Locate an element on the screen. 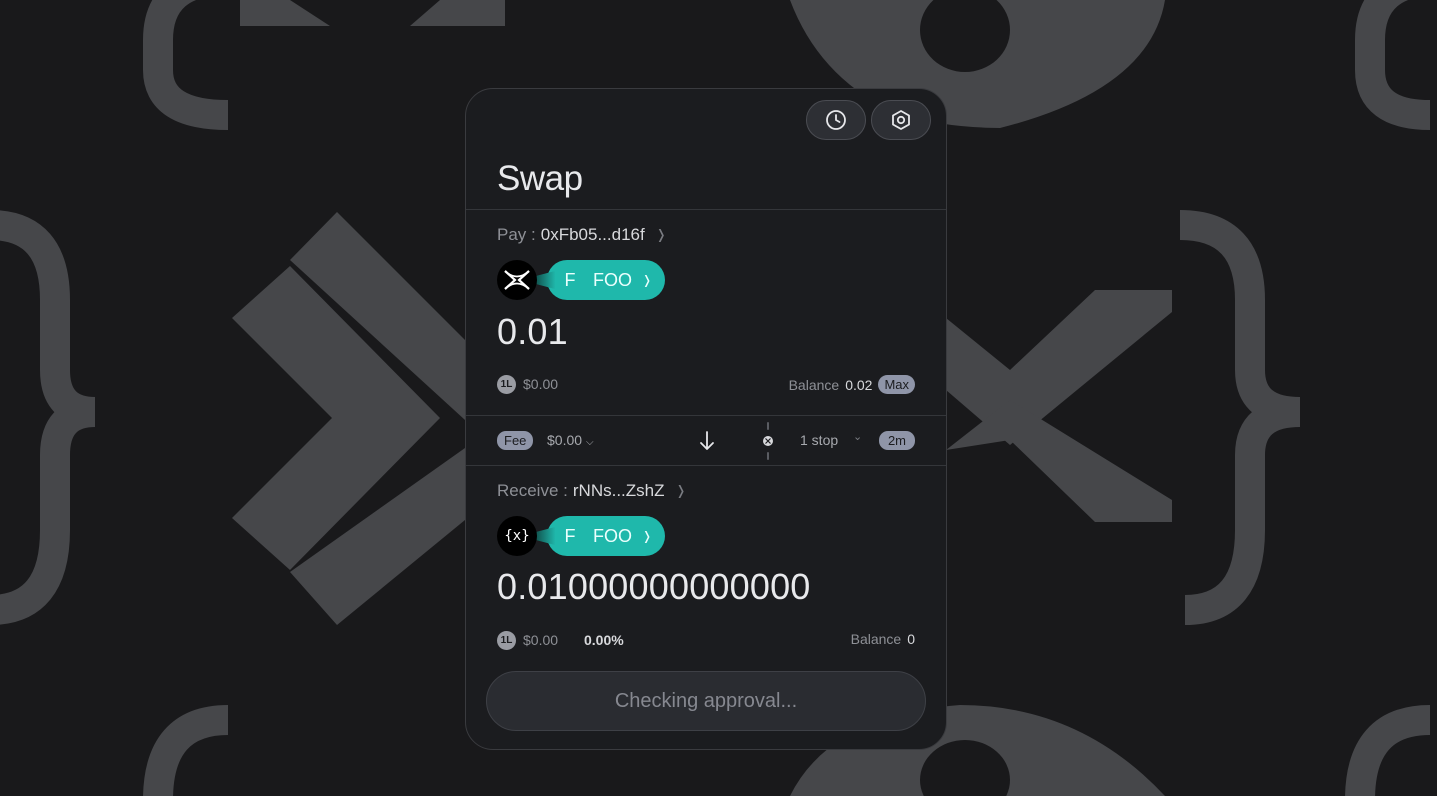 This screenshot has width=1437, height=796. pay-token-selector: F FOO ❭ is located at coordinates (582, 280).